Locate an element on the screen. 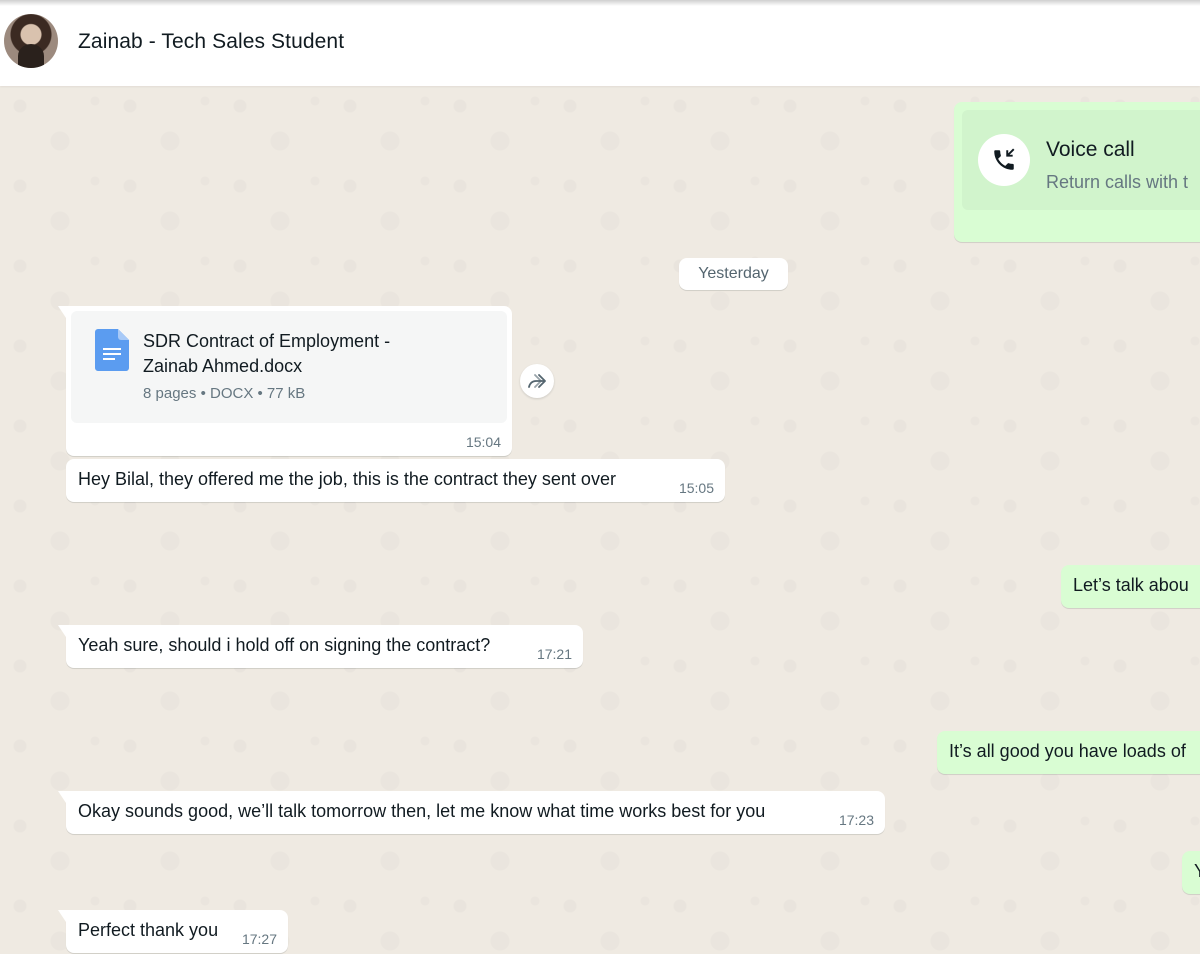 The width and height of the screenshot is (1200, 954). message-text: Perfect thank you is located at coordinates (148, 930).